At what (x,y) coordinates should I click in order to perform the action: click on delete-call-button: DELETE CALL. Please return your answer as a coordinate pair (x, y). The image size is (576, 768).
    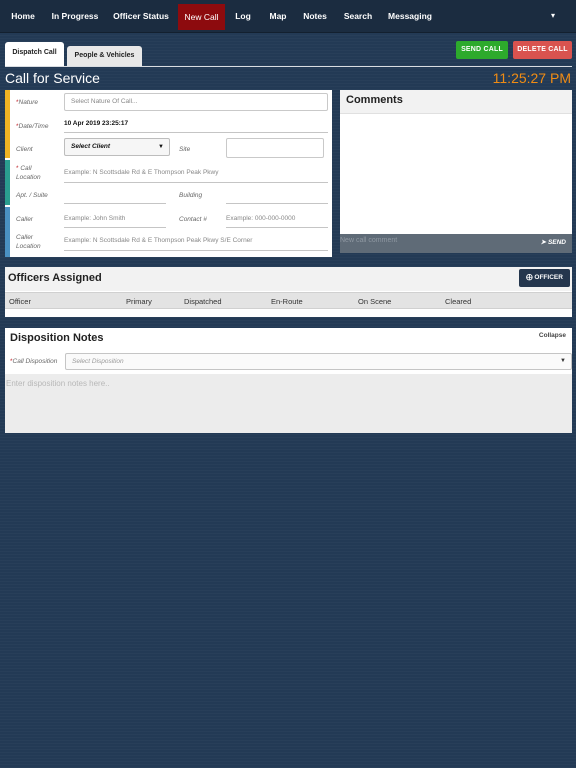
    Looking at the image, I should click on (542, 50).